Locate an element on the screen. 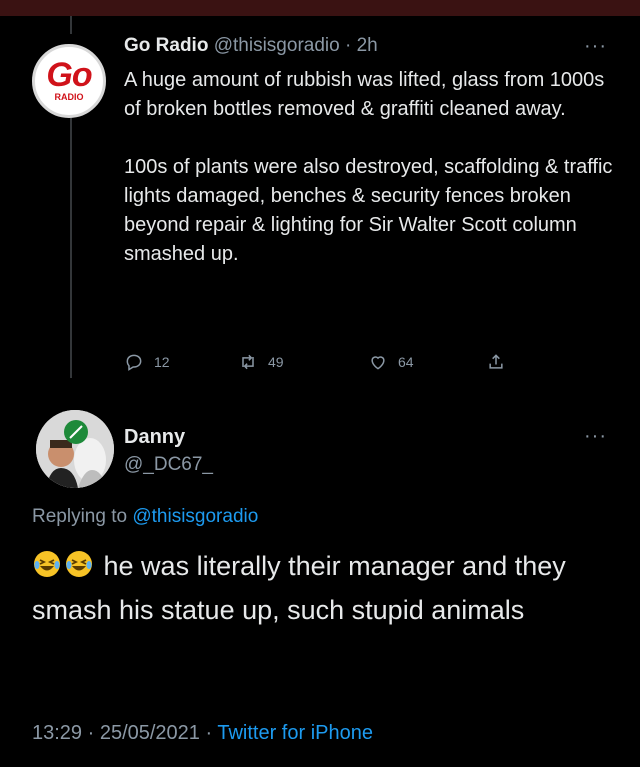 Image resolution: width=640 pixels, height=767 pixels. retweet-button: 49 is located at coordinates (261, 362).